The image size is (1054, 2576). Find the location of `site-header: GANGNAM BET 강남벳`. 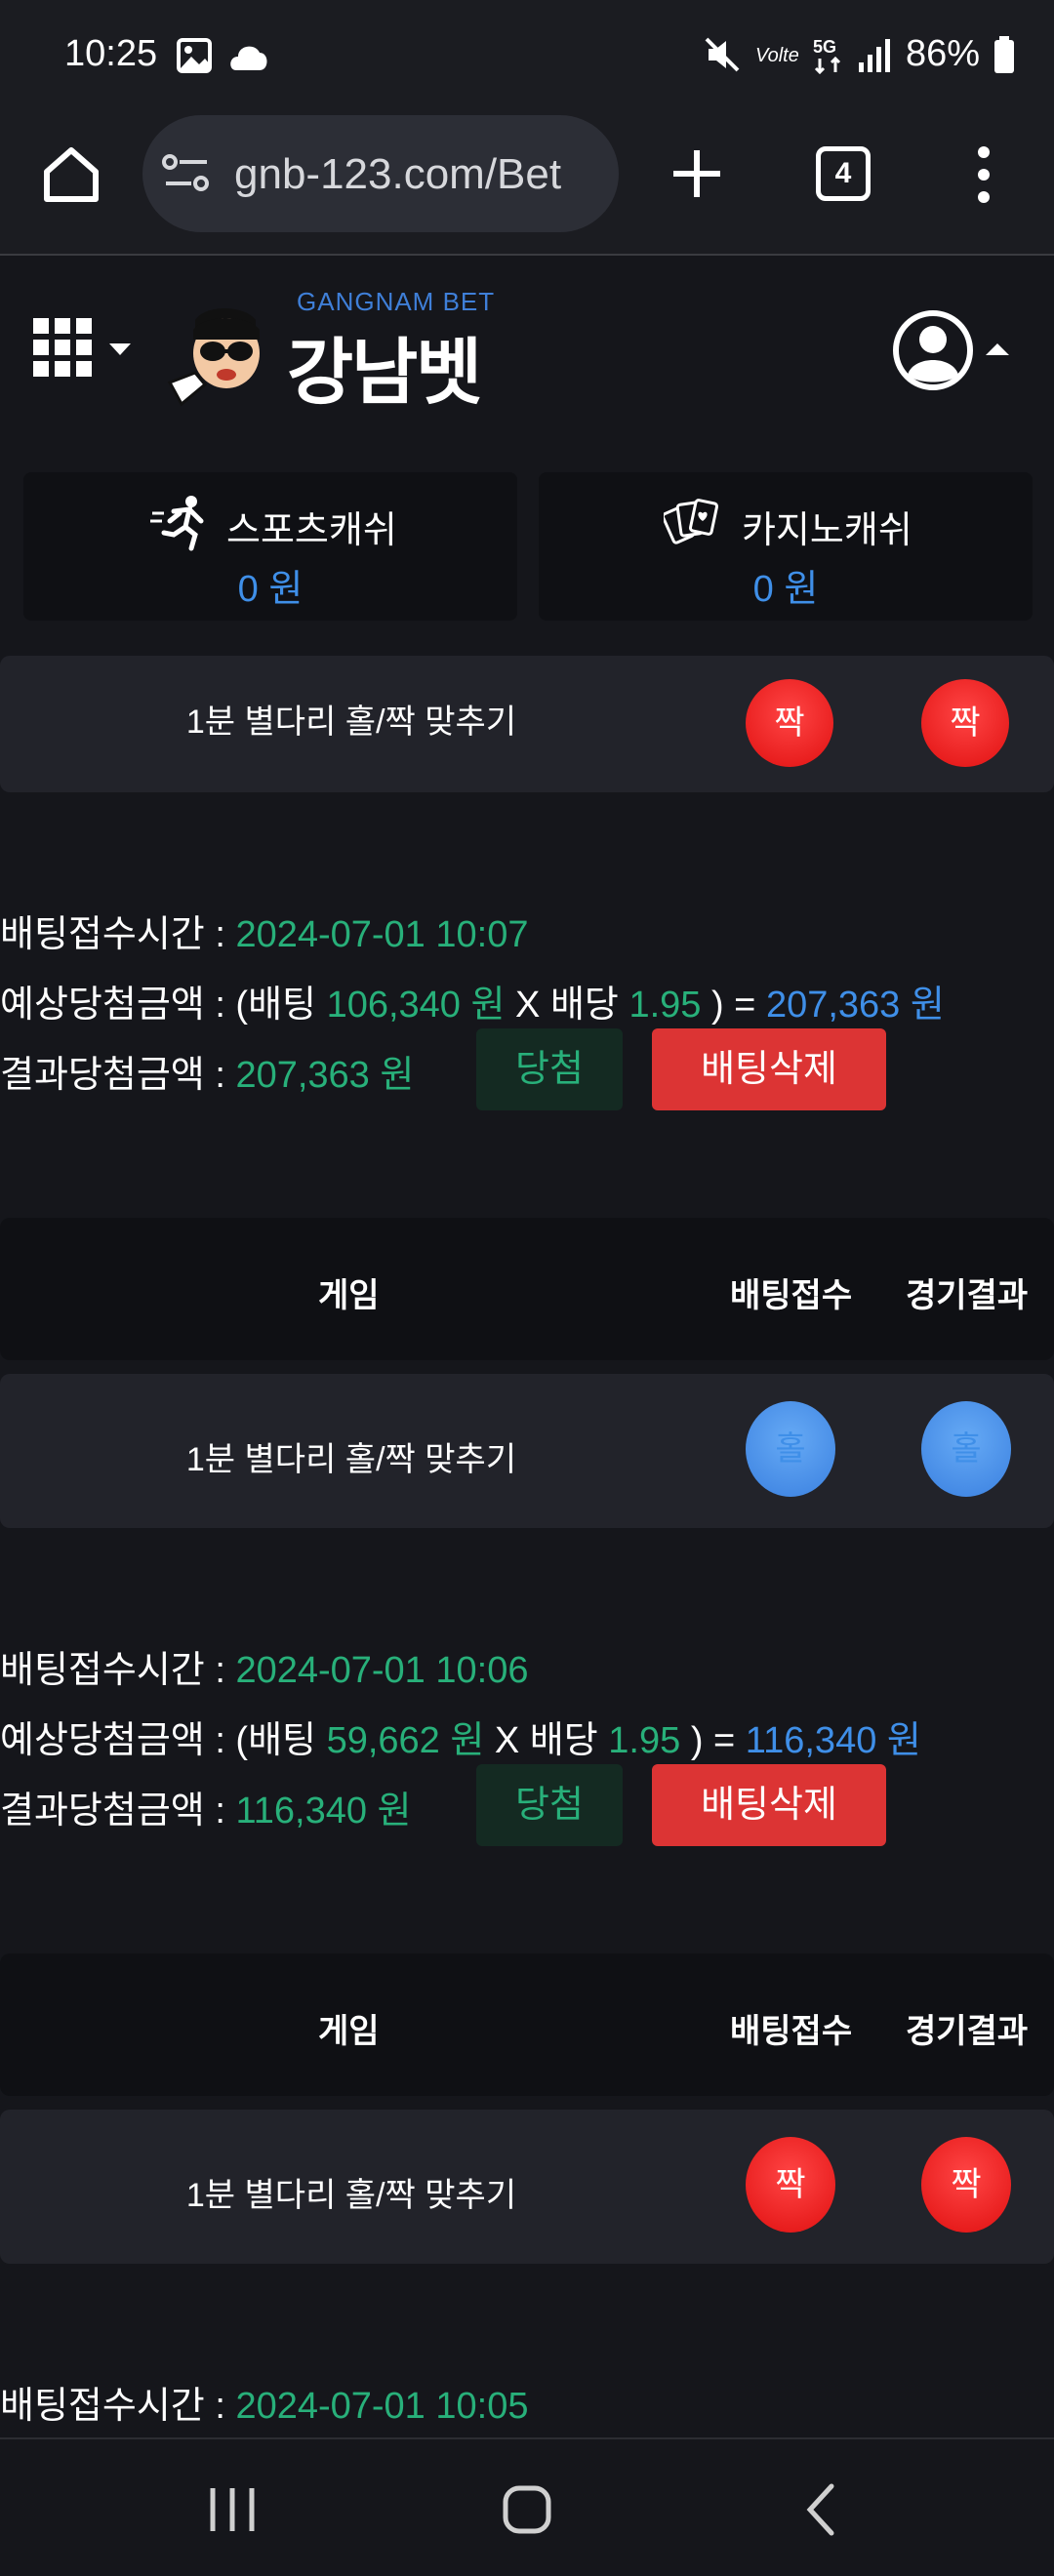

site-header: GANGNAM BET 강남벳 is located at coordinates (527, 340).